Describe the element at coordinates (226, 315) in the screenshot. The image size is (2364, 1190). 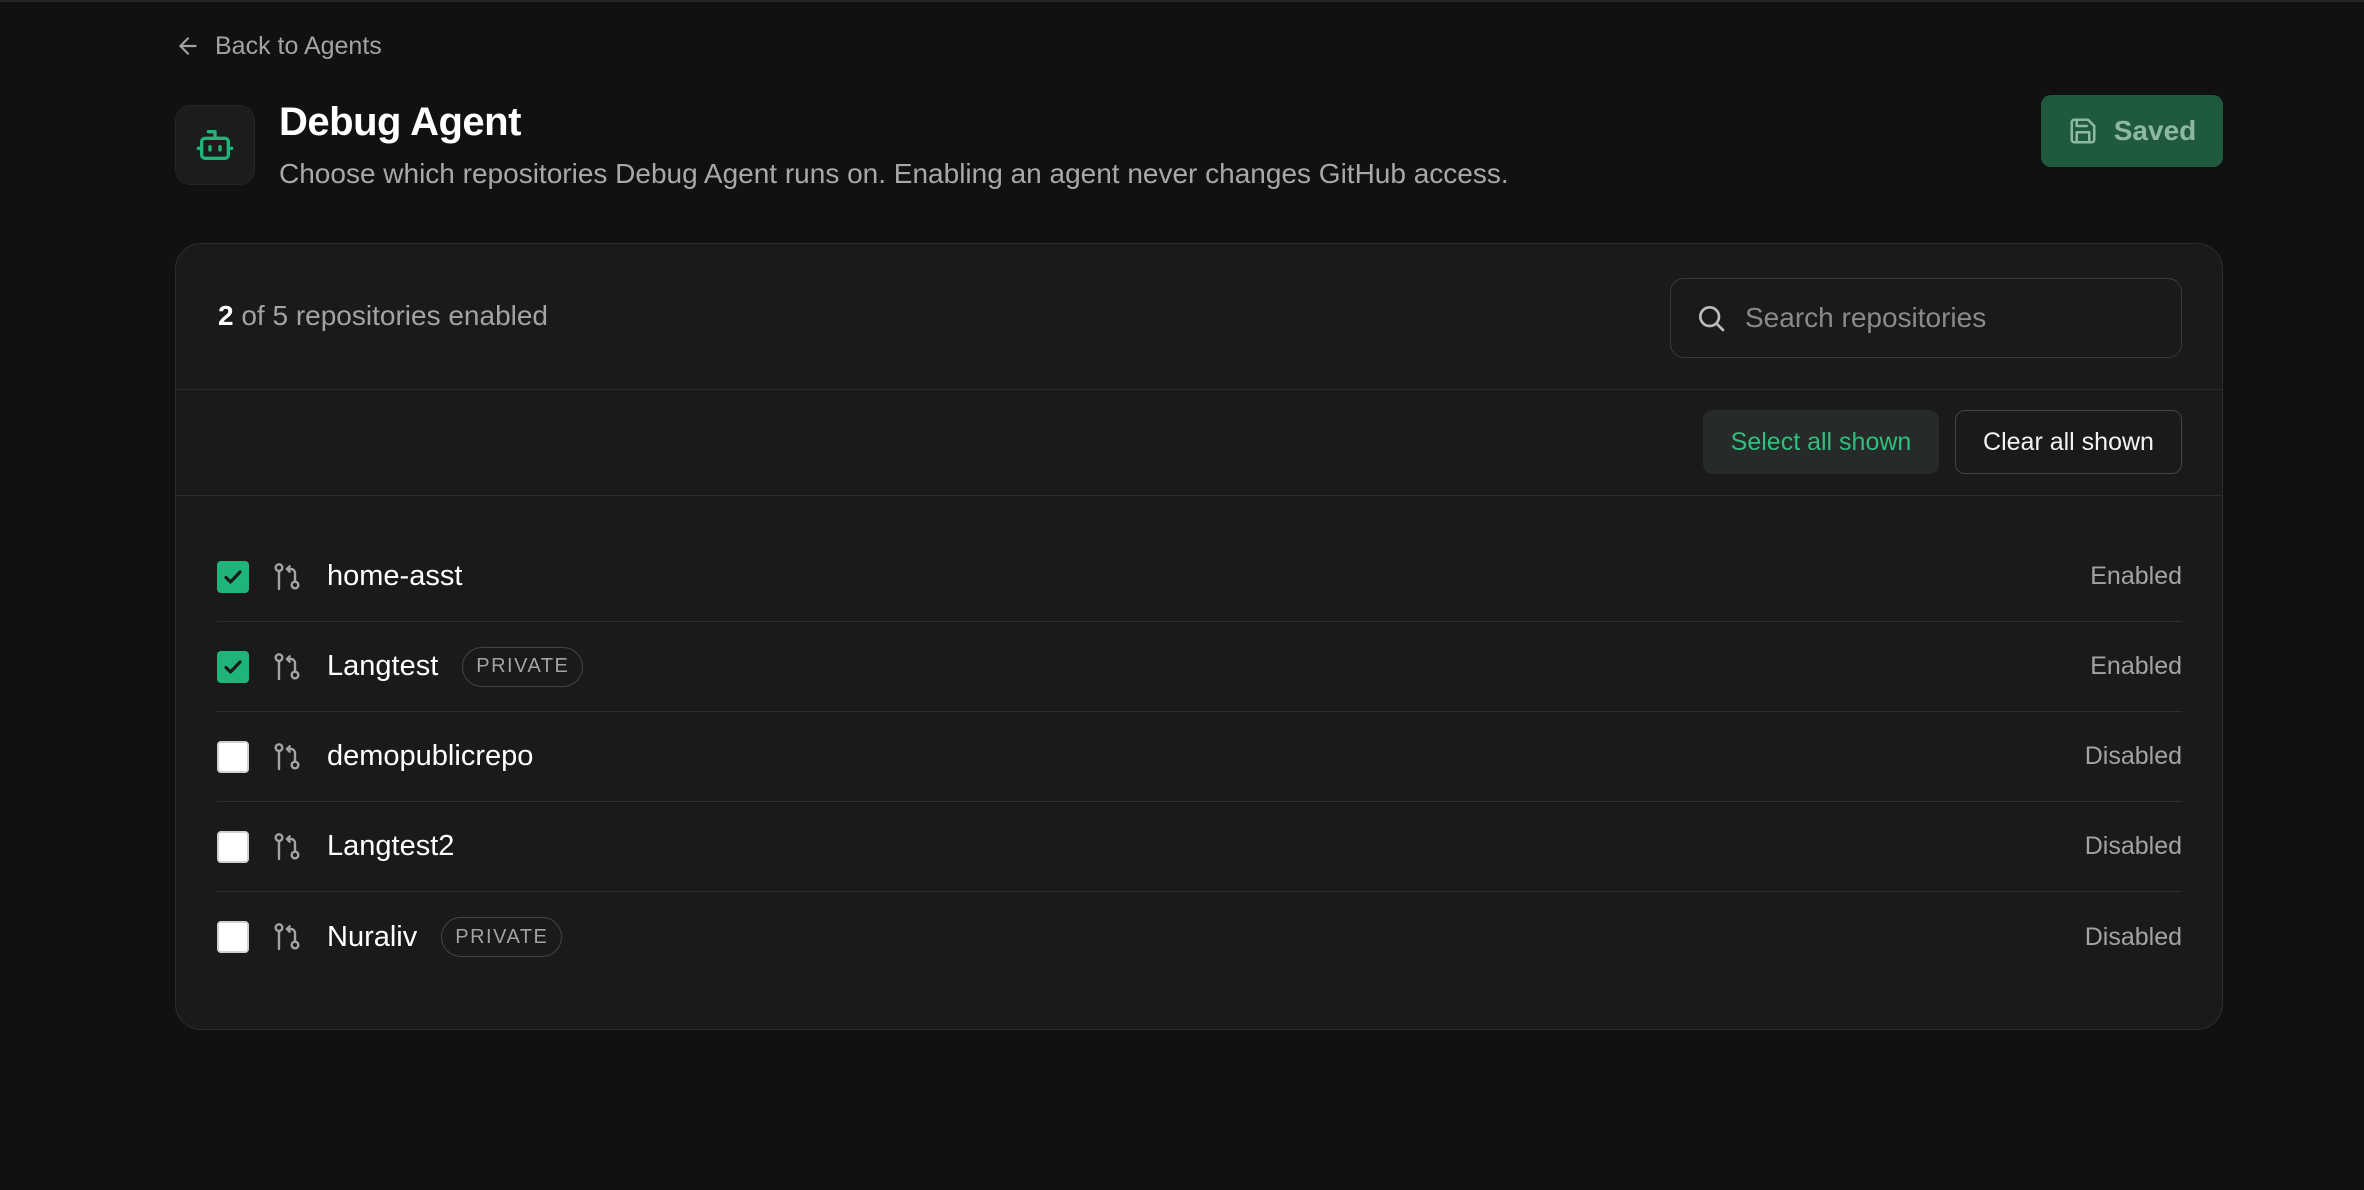
I see `enabled-count-number: 2` at that location.